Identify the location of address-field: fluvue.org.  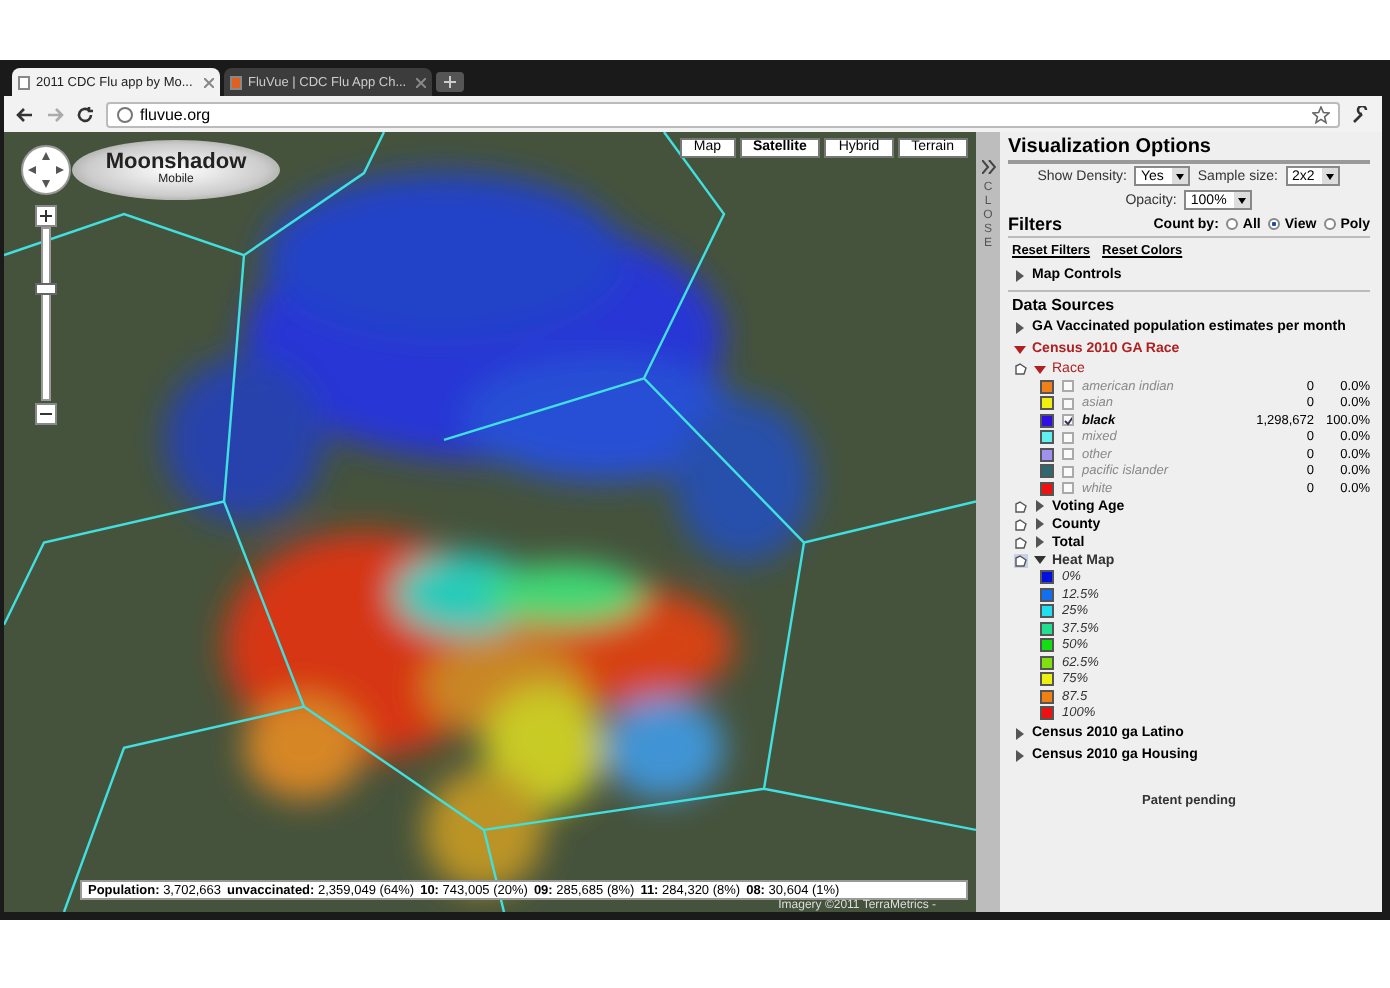
(723, 114).